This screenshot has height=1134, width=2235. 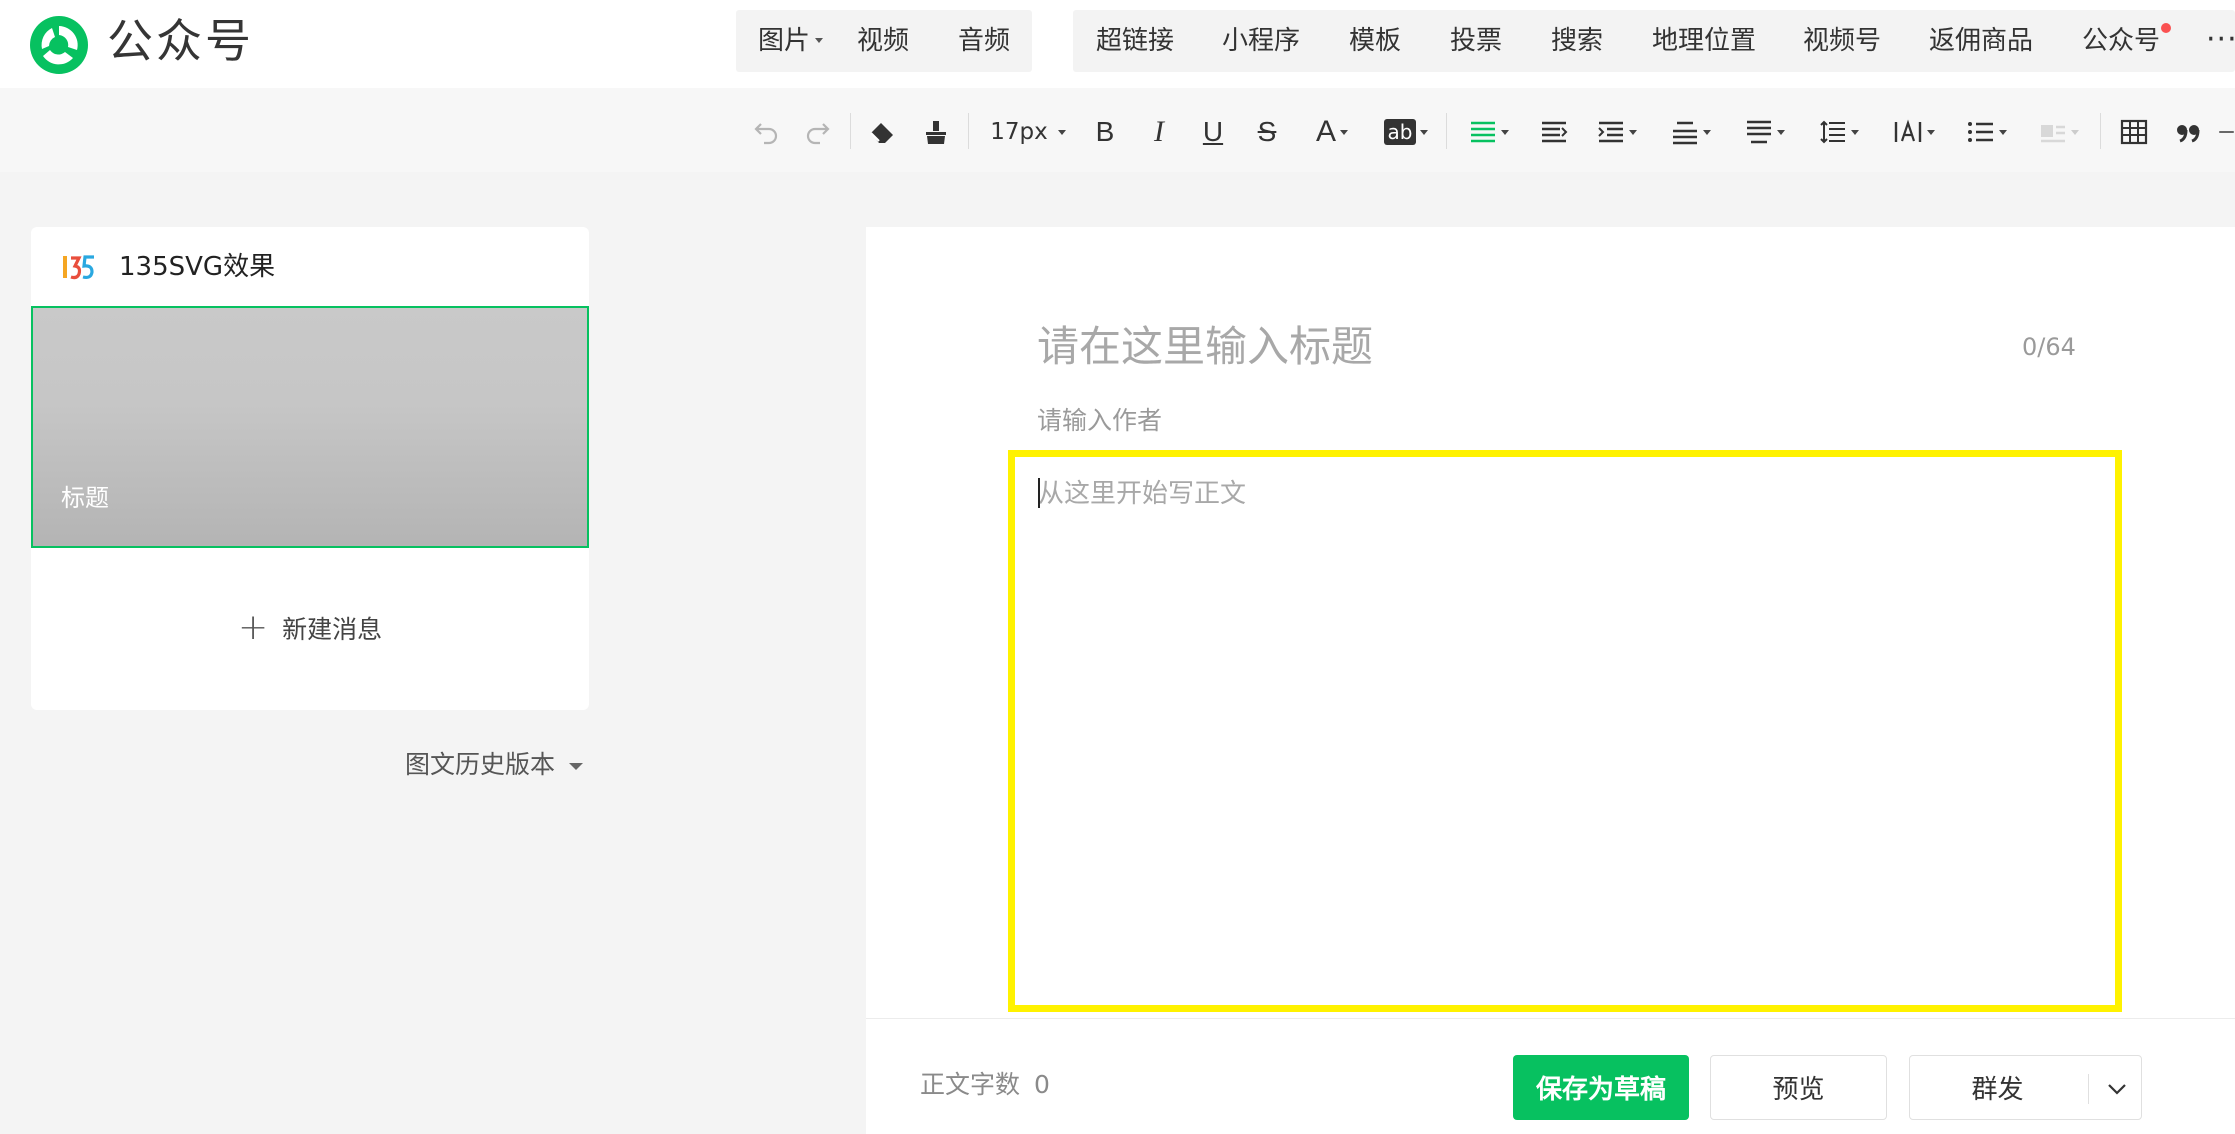 What do you see at coordinates (1159, 132) in the screenshot?
I see `italic-button: I` at bounding box center [1159, 132].